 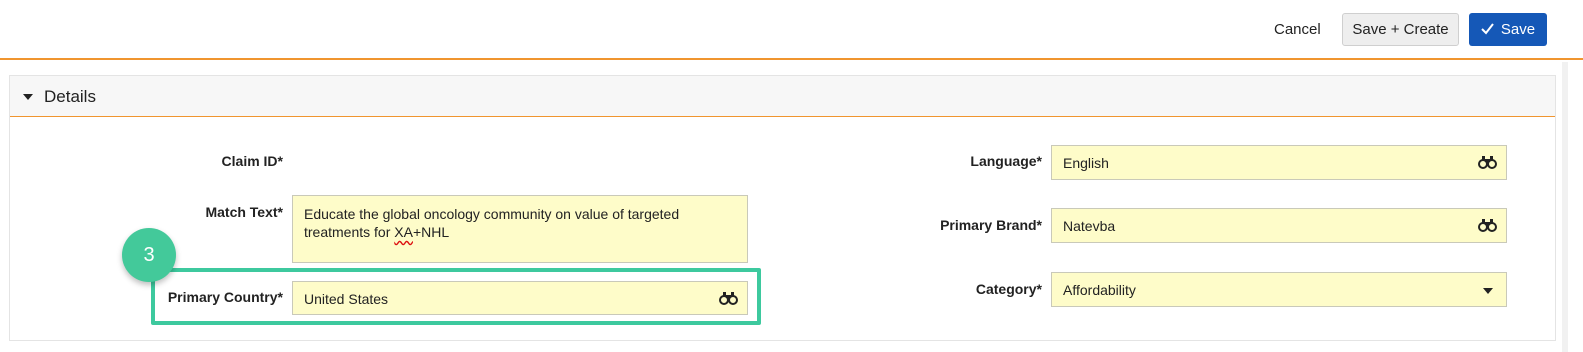 What do you see at coordinates (1279, 225) in the screenshot?
I see `primary-brand-field: Natevba` at bounding box center [1279, 225].